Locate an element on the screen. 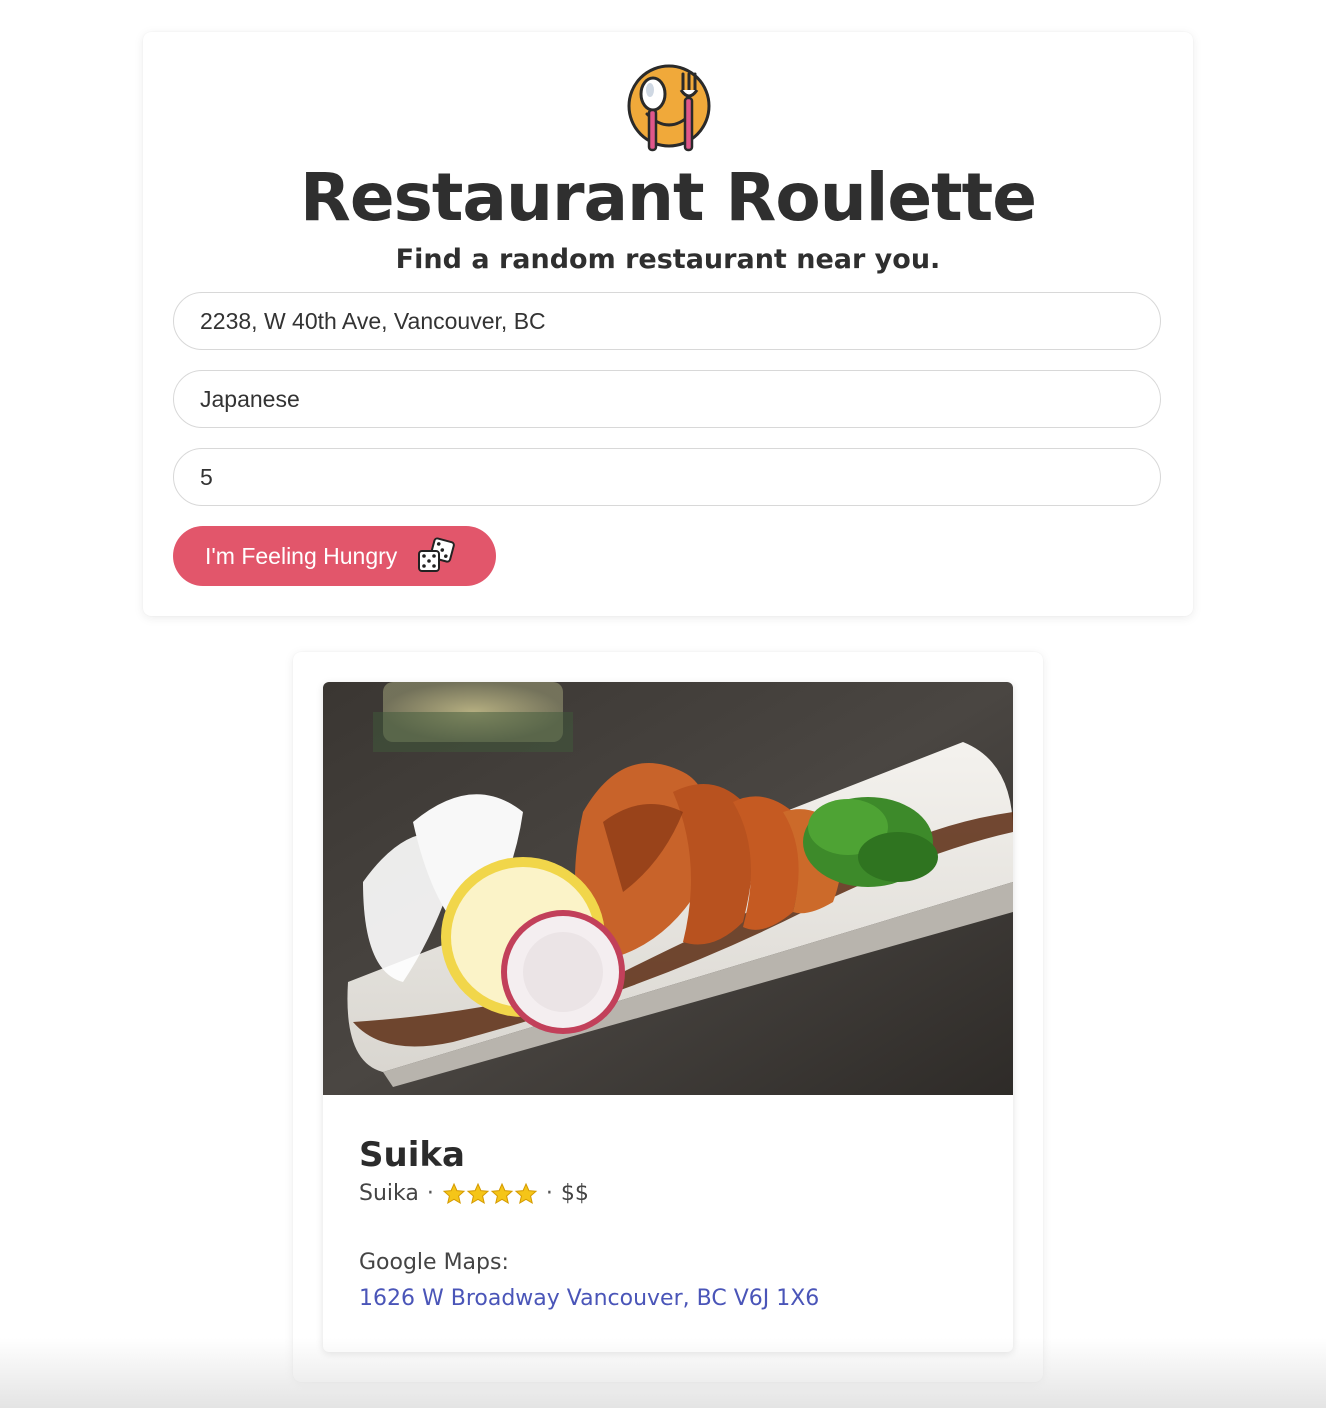  price-level: $$ is located at coordinates (574, 1193).